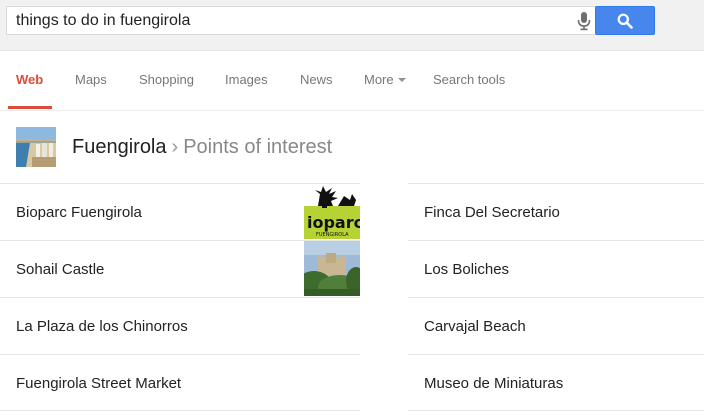 Image resolution: width=704 pixels, height=420 pixels. I want to click on fuengirola-thumbnail, so click(36, 147).